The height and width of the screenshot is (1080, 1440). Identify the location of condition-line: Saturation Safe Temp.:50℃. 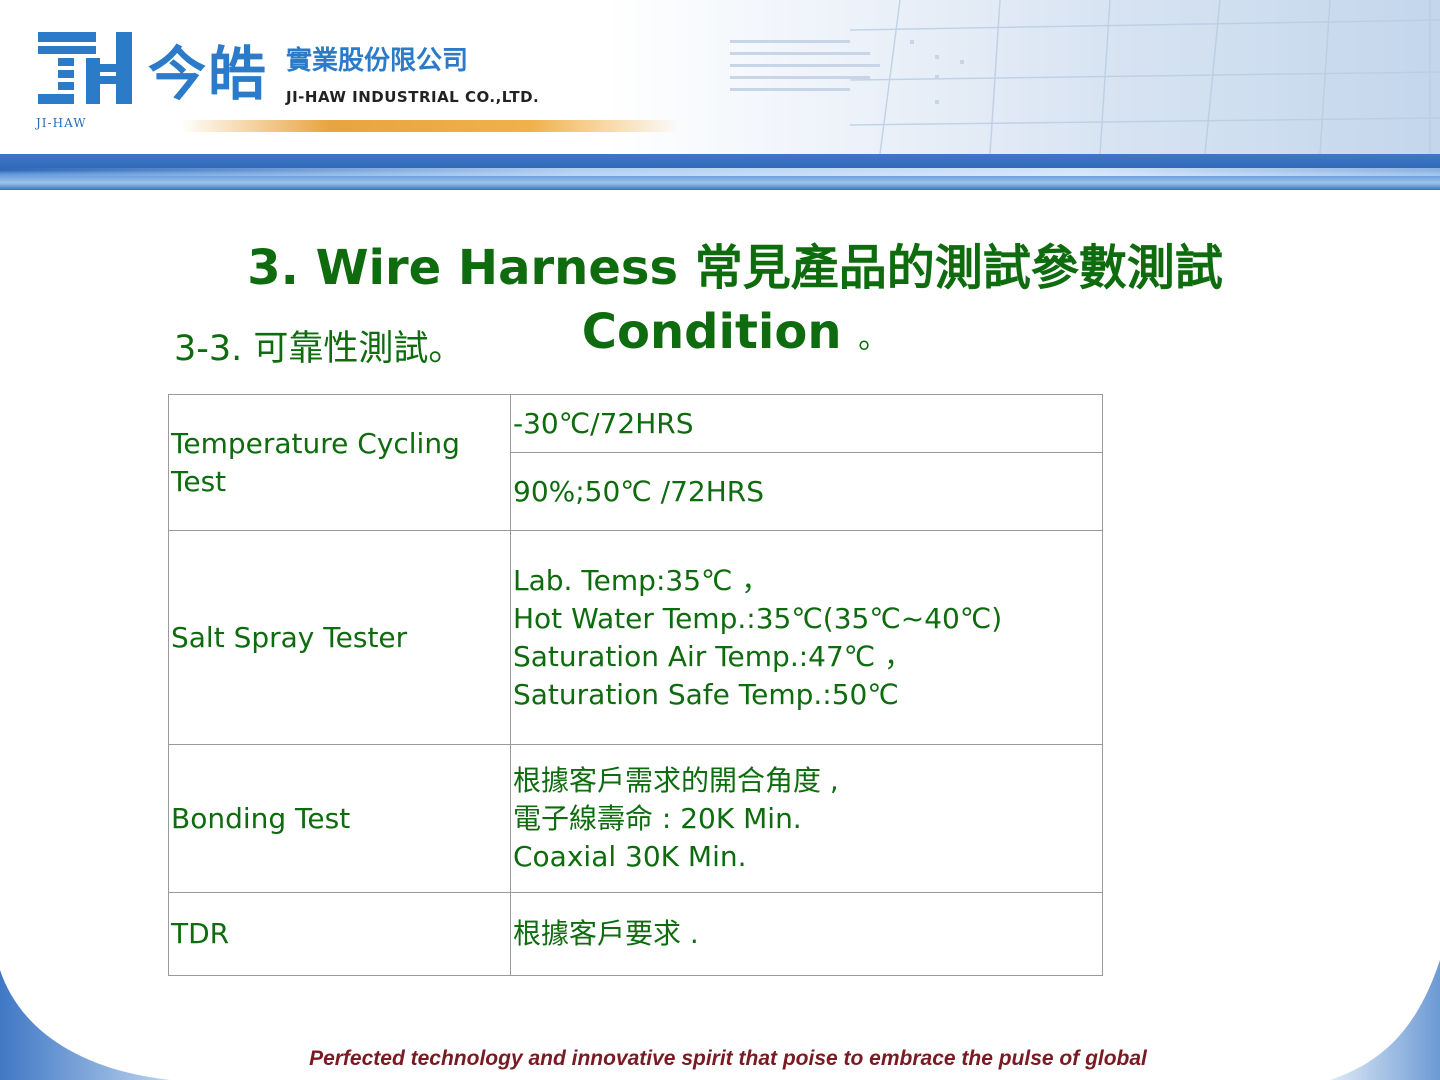
(706, 694).